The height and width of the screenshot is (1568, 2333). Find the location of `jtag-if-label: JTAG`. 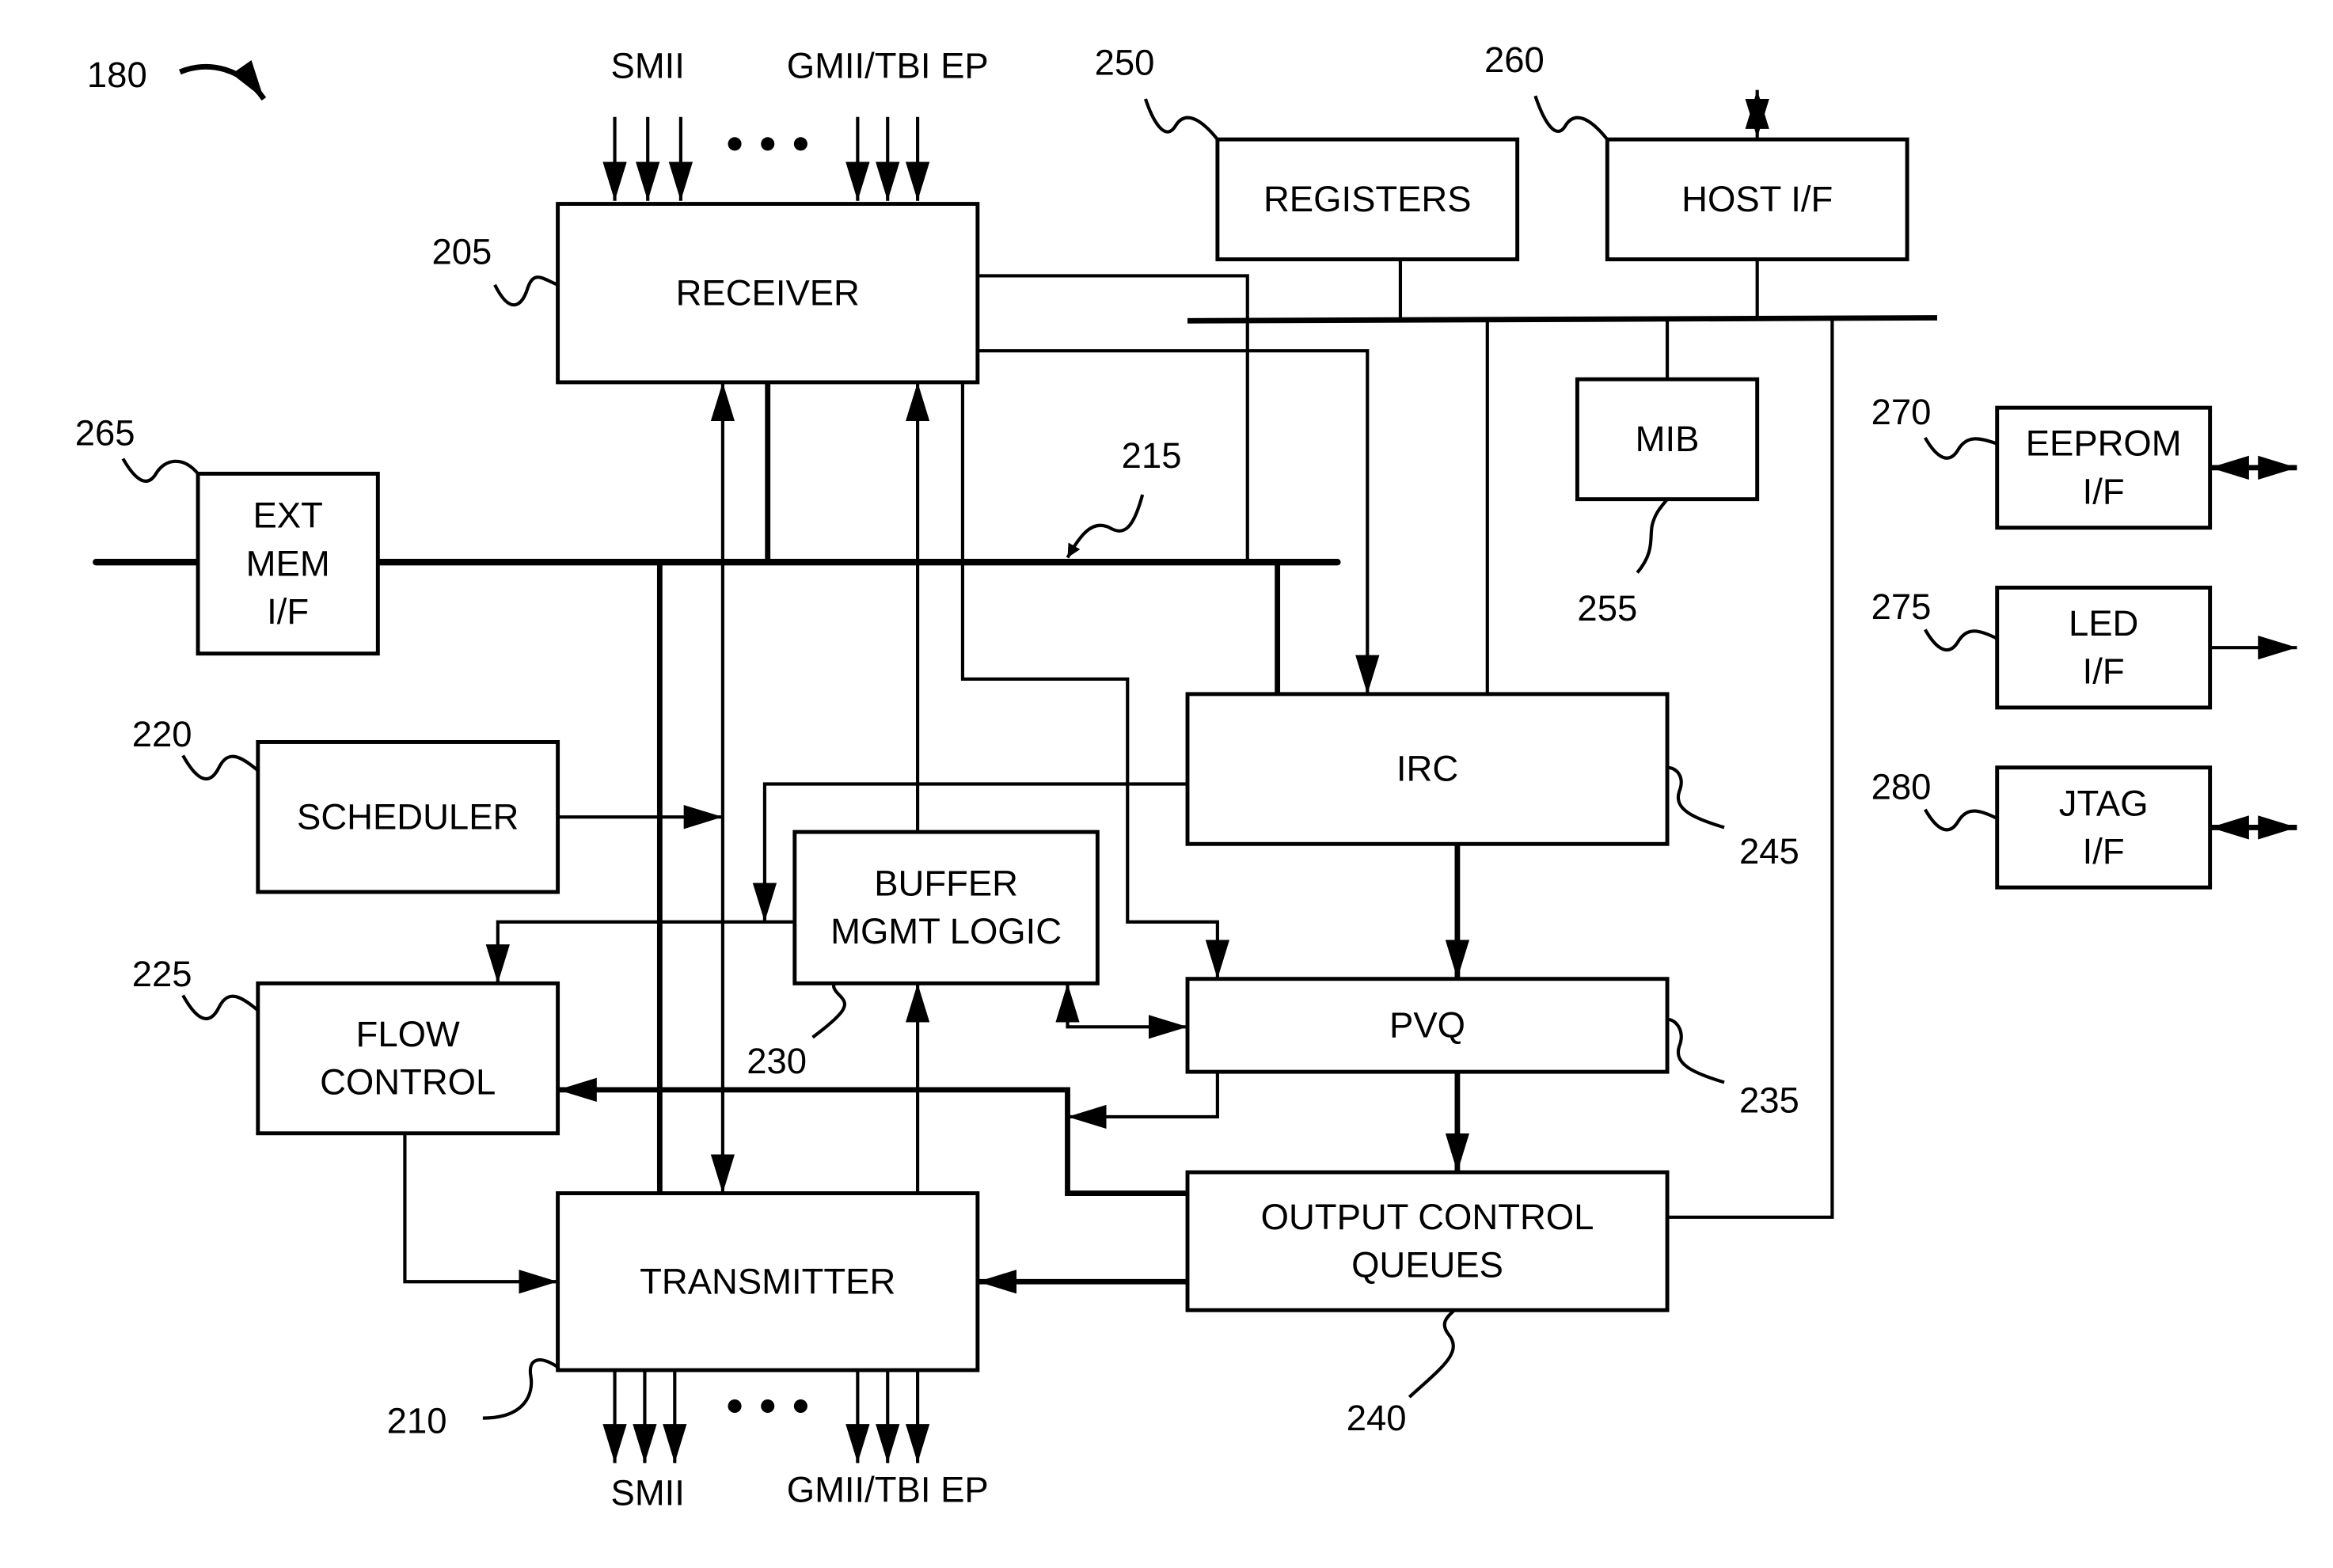

jtag-if-label: JTAG is located at coordinates (2104, 803).